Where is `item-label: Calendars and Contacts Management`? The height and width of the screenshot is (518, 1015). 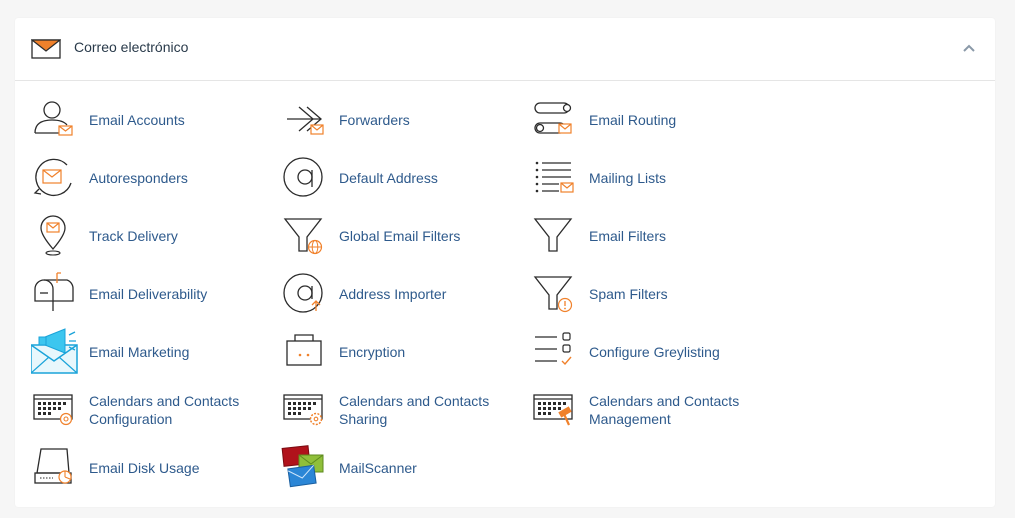
item-label: Calendars and Contacts Management is located at coordinates (664, 410).